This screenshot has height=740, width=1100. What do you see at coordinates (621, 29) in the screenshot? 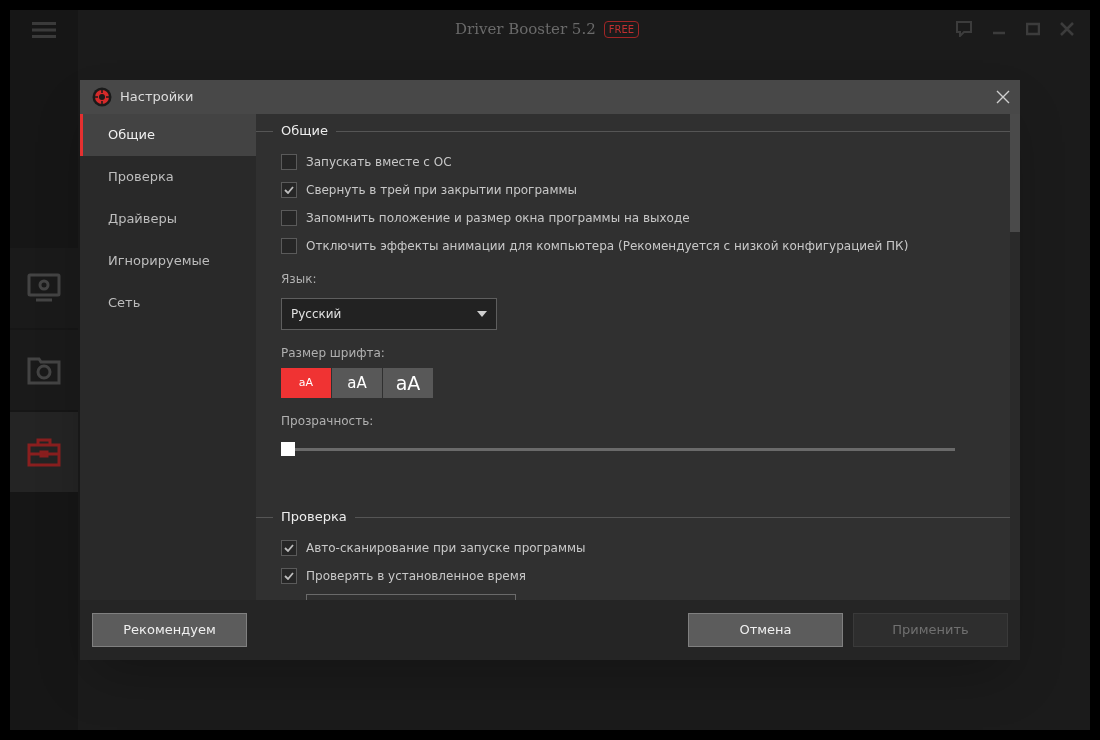
I see `edition-badge: FREE` at bounding box center [621, 29].